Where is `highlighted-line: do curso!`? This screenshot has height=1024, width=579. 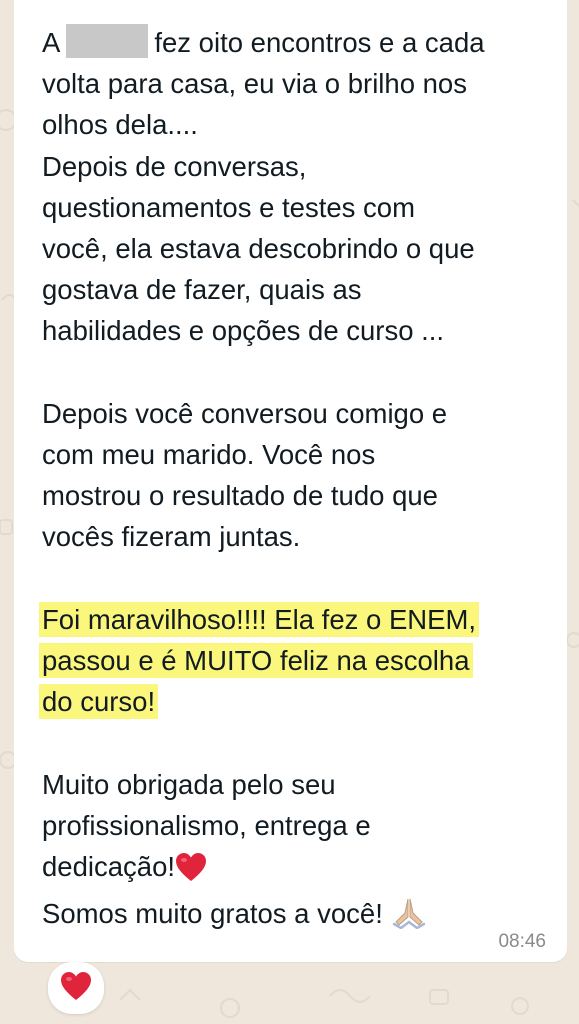
highlighted-line: do curso! is located at coordinates (99, 702).